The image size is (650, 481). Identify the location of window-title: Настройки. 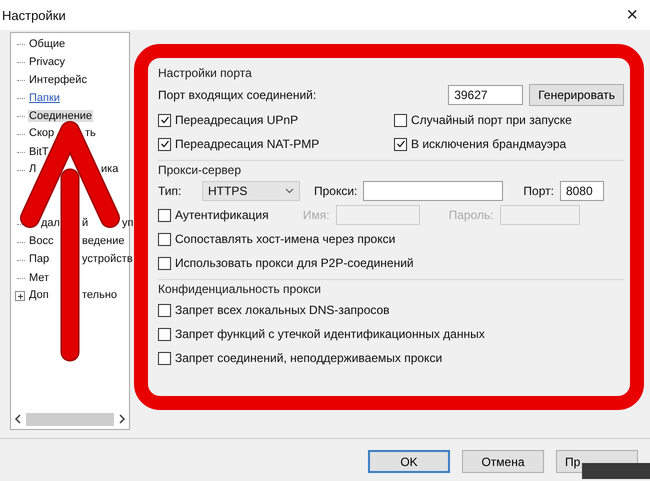
(34, 15).